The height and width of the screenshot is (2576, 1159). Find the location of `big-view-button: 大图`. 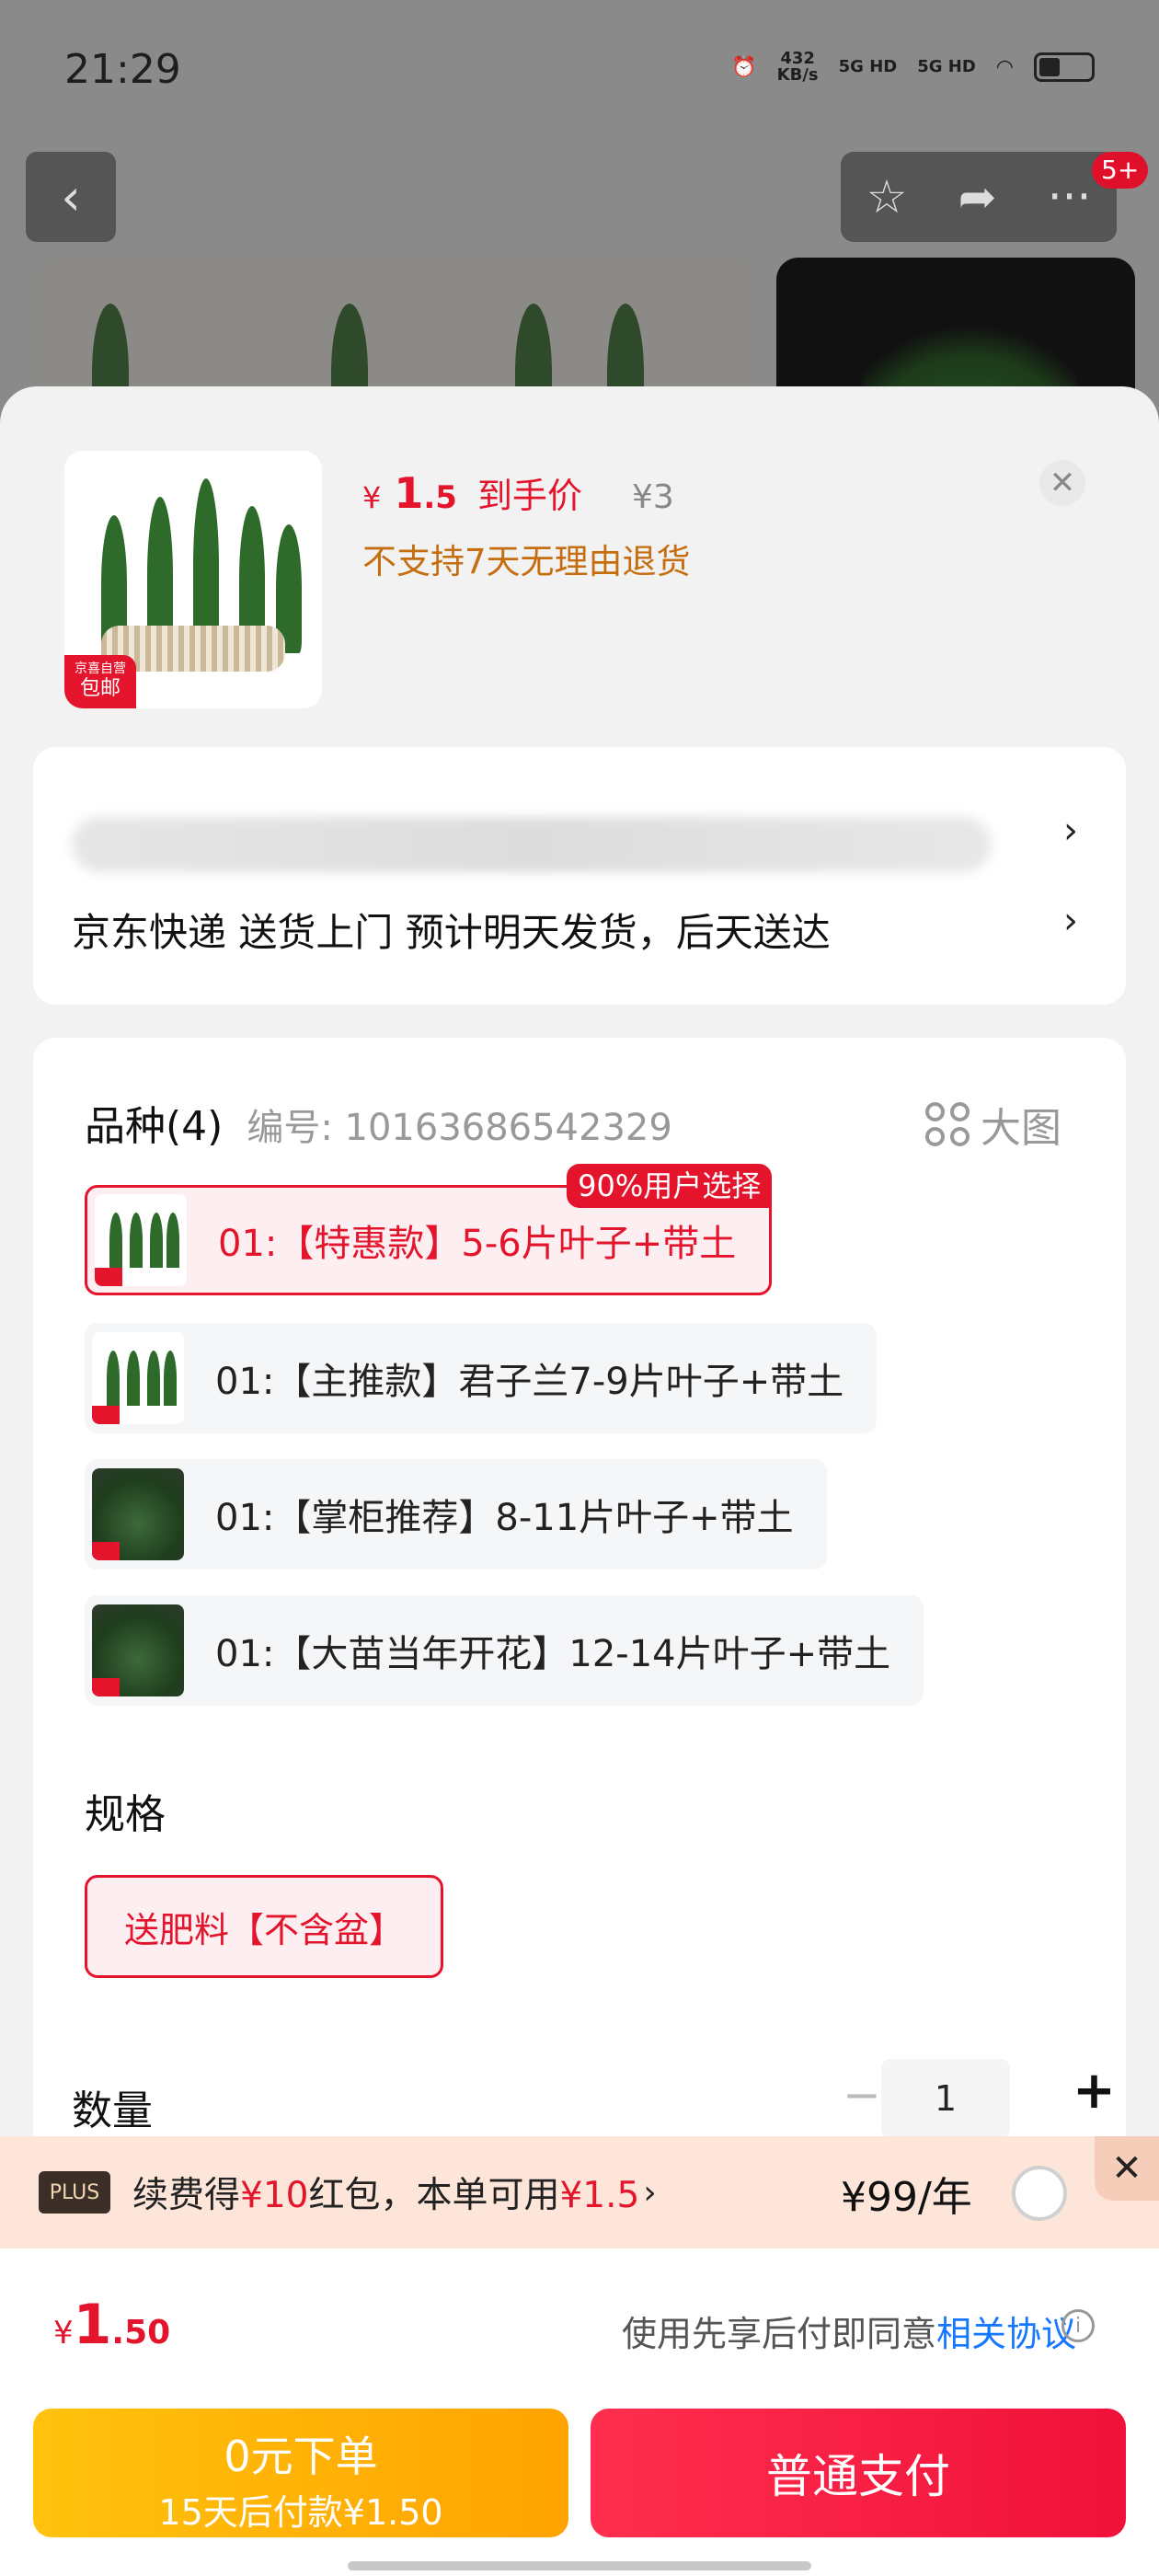

big-view-button: 大图 is located at coordinates (993, 1124).